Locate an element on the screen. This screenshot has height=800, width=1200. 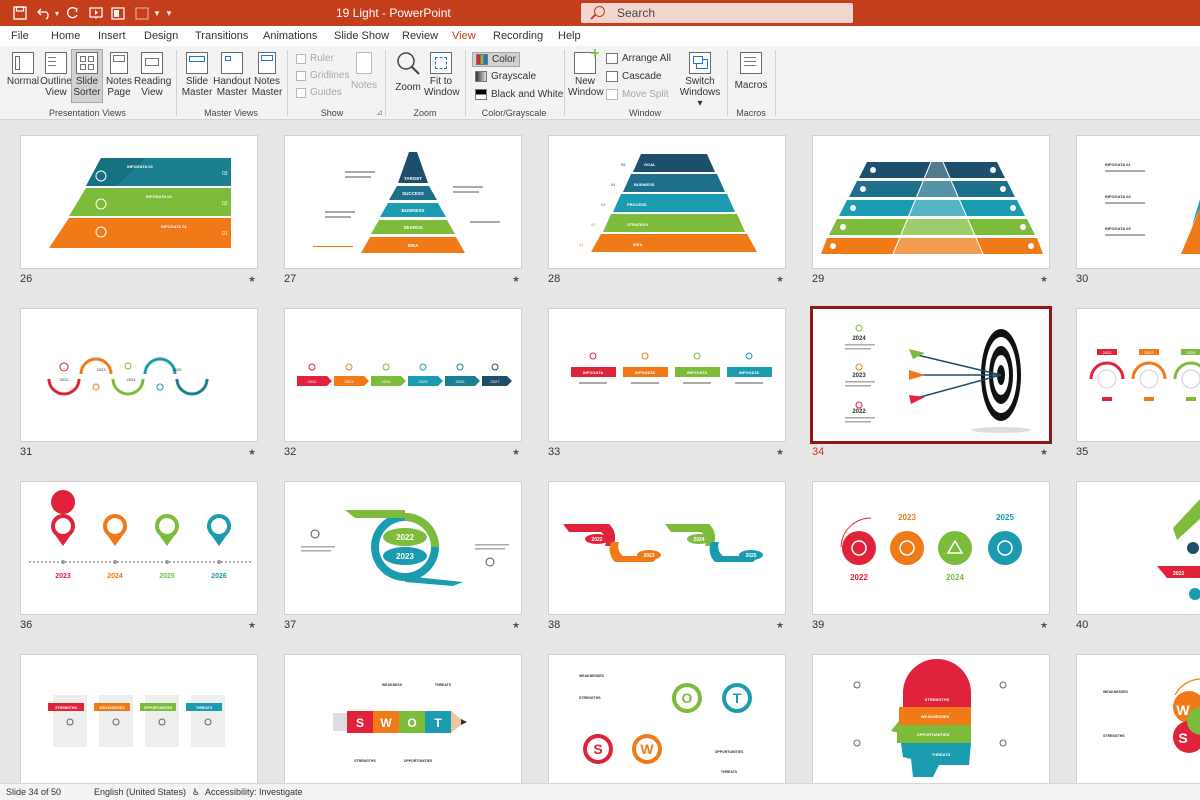
slide-42-letter-w: W is located at coordinates (386, 723).